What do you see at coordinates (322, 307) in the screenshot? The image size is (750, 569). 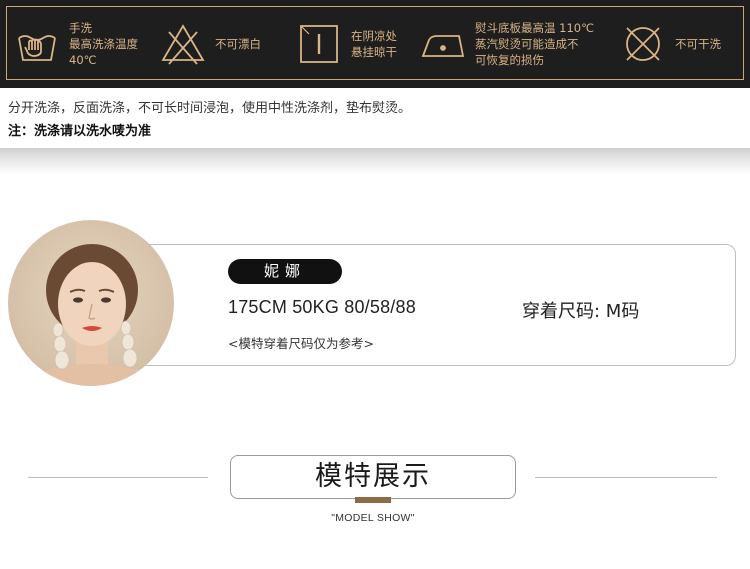 I see `model-measurements: 175CM 50KG 80/58/88` at bounding box center [322, 307].